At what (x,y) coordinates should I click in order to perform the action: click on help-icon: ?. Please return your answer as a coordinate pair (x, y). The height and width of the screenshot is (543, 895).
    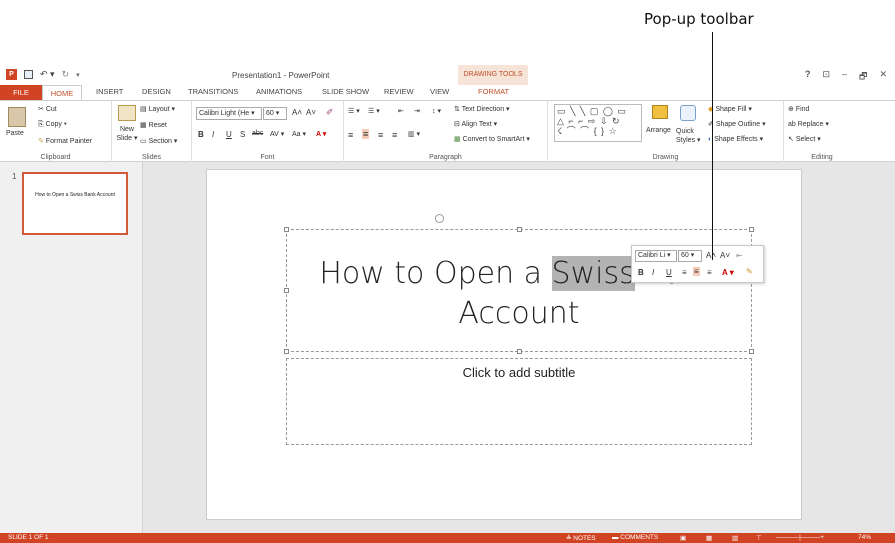
    Looking at the image, I should click on (808, 77).